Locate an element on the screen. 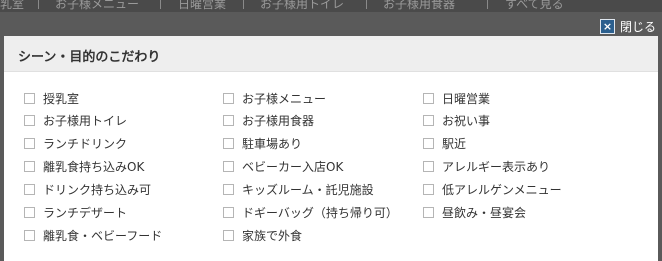 The width and height of the screenshot is (662, 261). nav-item-nursing-room: 乳室 is located at coordinates (12, 5).